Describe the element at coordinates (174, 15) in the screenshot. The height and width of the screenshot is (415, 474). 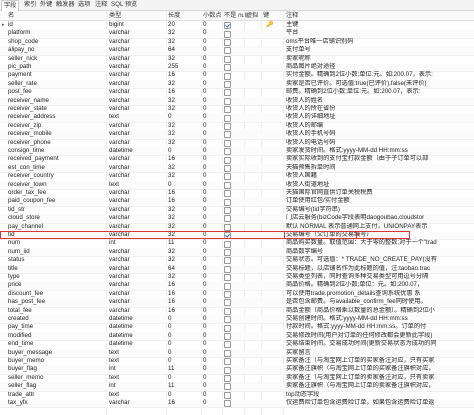
I see `header-length: 长度` at that location.